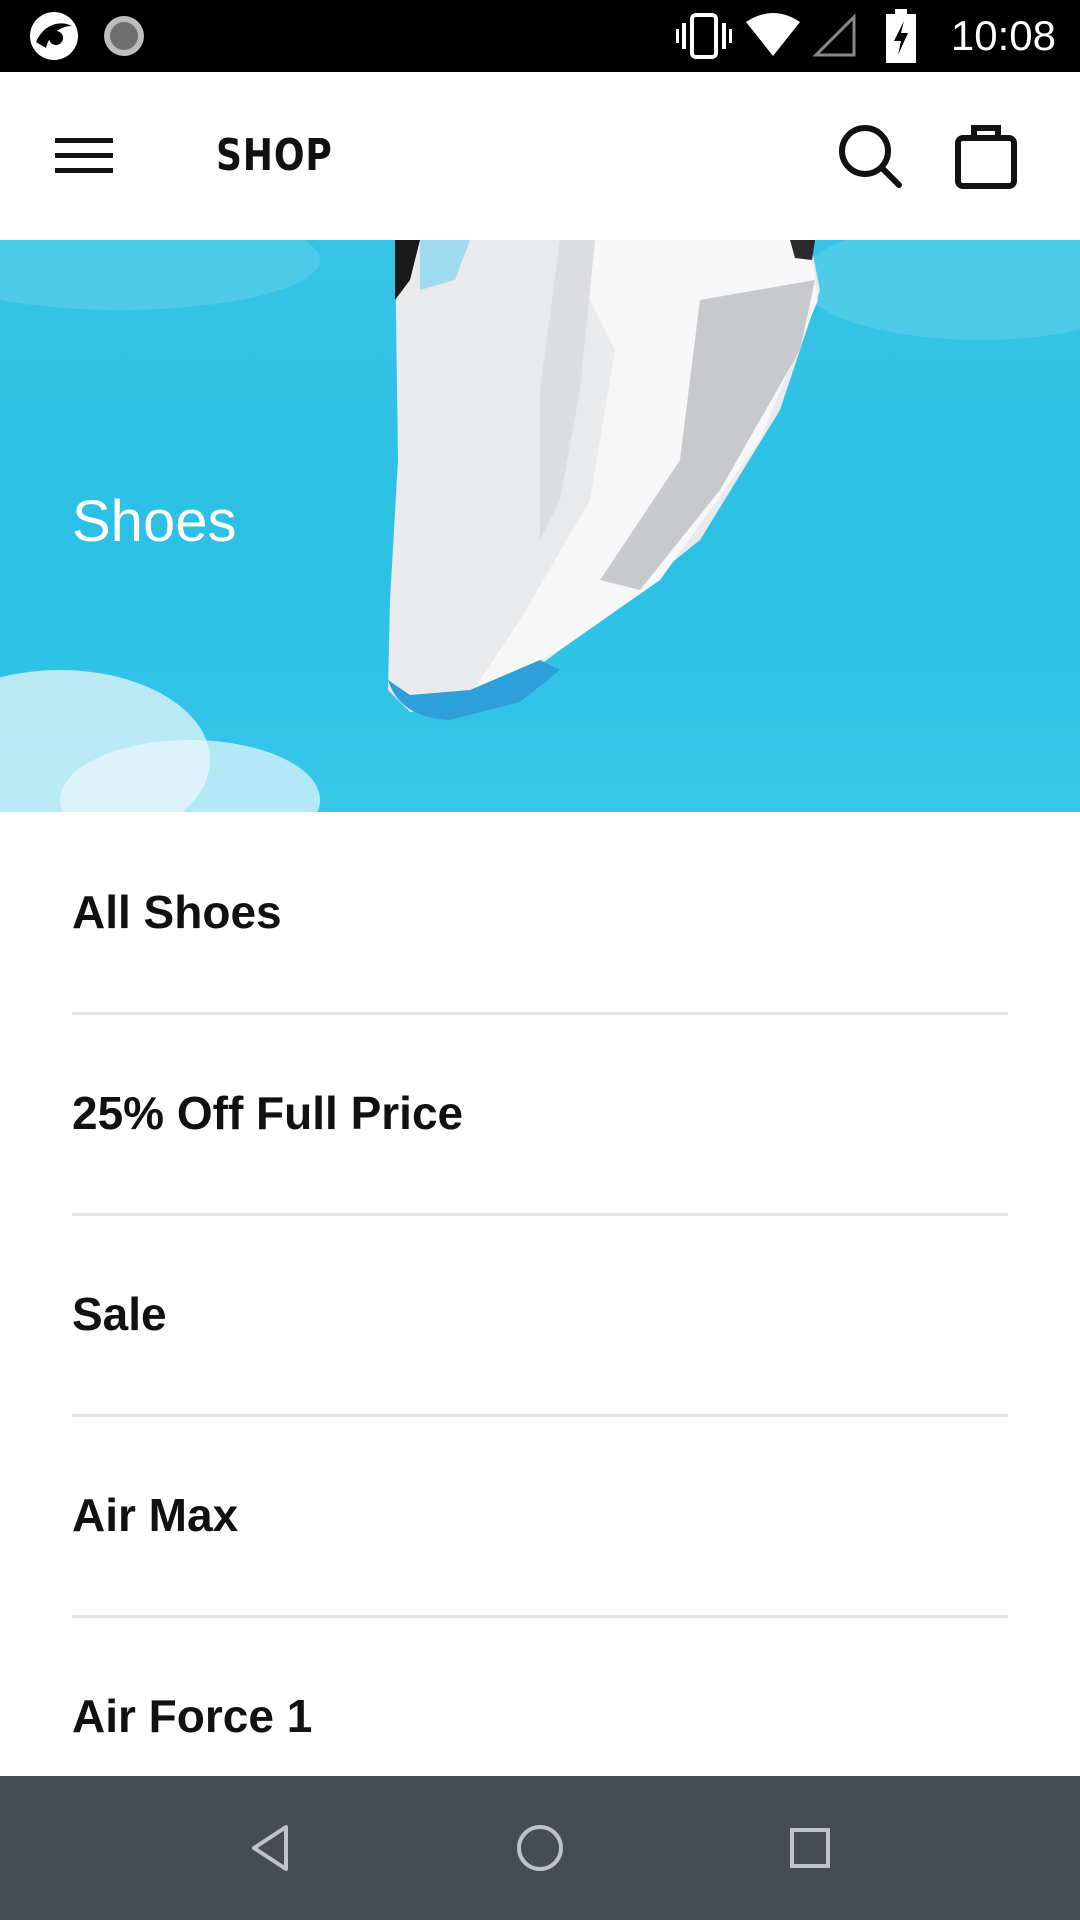 The width and height of the screenshot is (1080, 1920). What do you see at coordinates (54, 36) in the screenshot?
I see `app-notification-icon` at bounding box center [54, 36].